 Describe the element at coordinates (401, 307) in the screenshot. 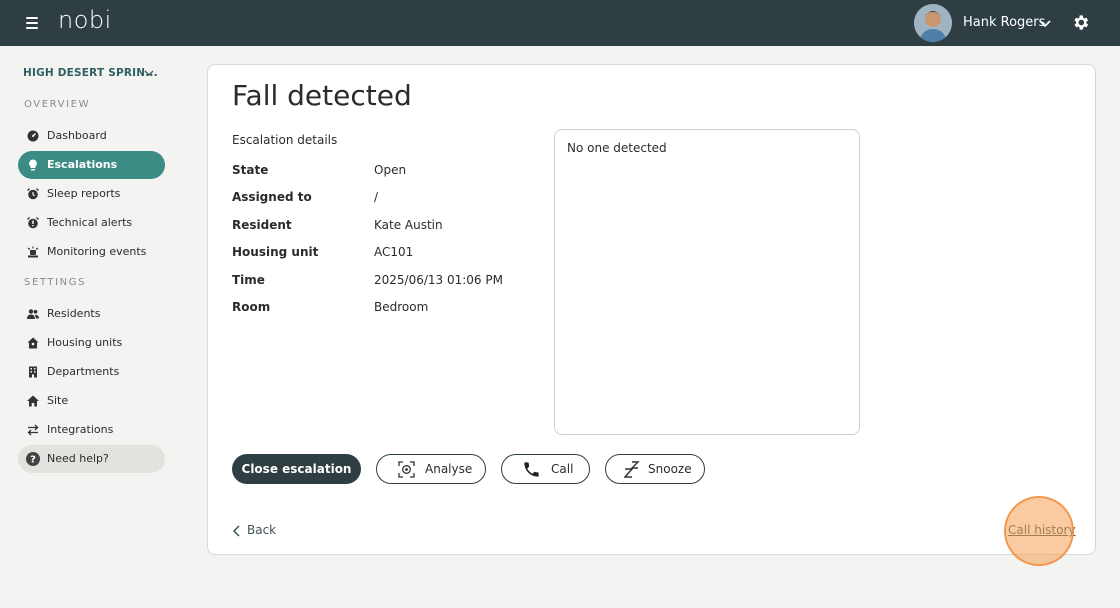

I see `detail-value-room: Bedroom` at that location.